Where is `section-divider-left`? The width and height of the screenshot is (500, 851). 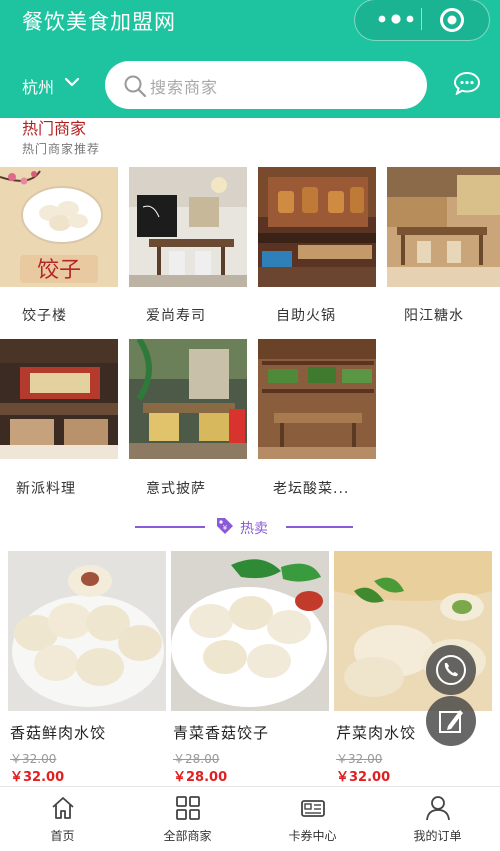
section-divider-left is located at coordinates (170, 527).